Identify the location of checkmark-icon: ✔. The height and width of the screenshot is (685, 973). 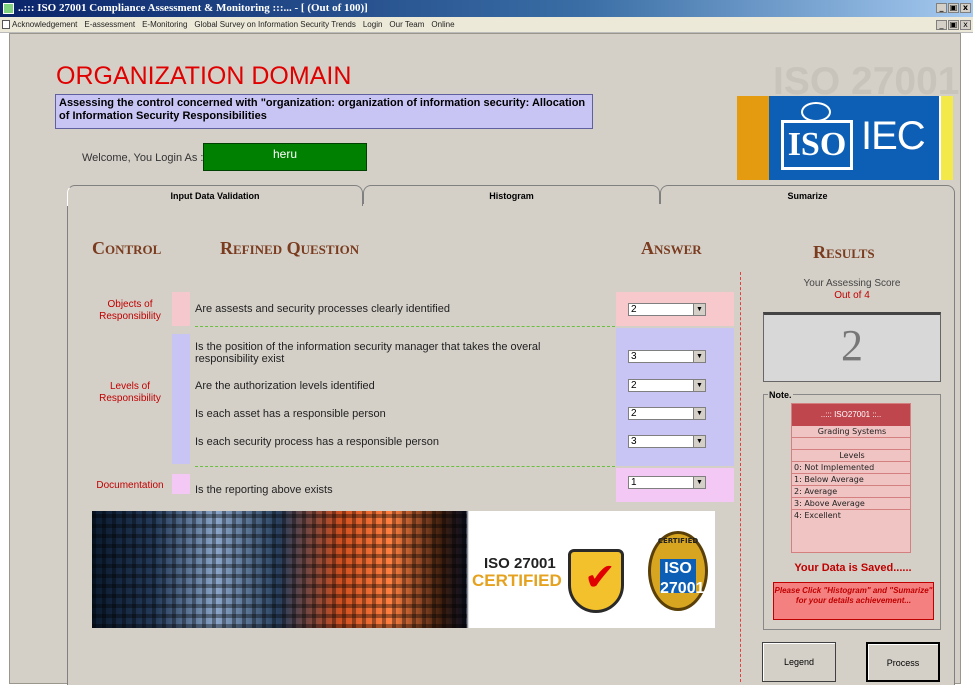
(600, 577).